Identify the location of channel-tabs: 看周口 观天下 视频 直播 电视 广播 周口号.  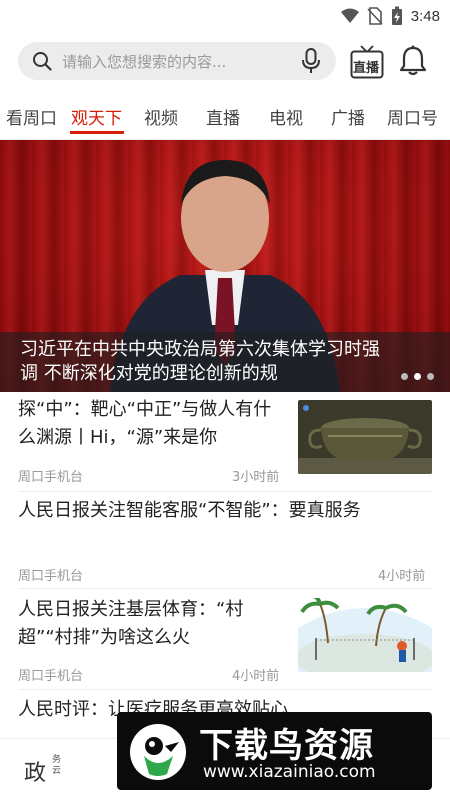
(225, 118).